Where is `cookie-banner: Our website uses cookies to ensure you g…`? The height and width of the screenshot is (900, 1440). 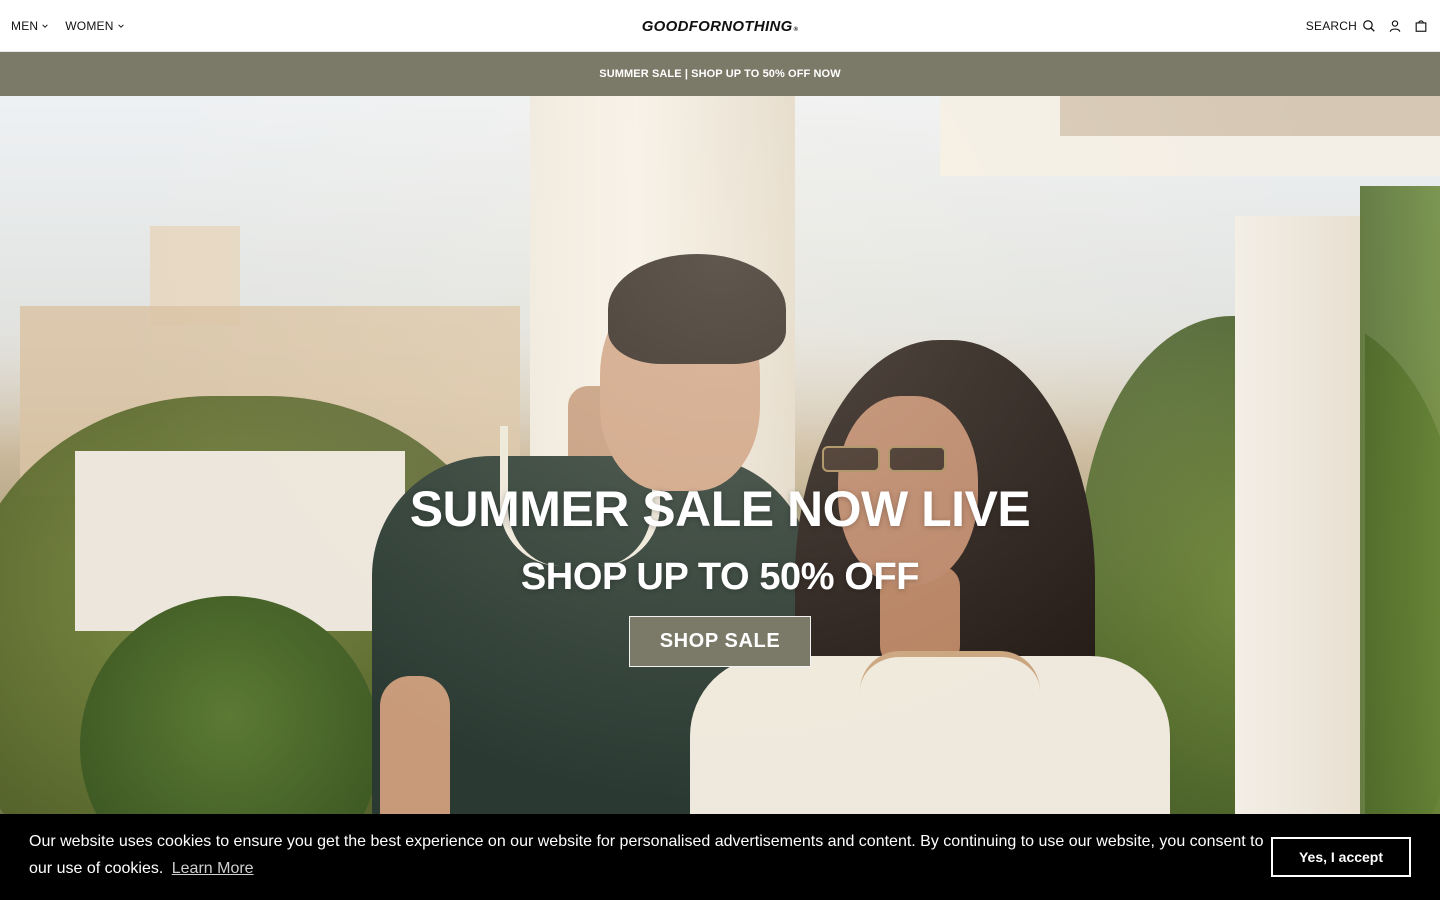
cookie-banner: Our website uses cookies to ensure you g… is located at coordinates (720, 857).